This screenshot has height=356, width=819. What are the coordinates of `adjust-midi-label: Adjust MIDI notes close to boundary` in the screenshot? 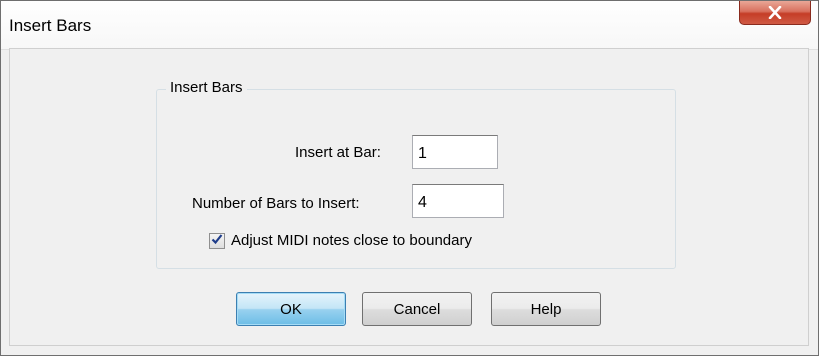 It's located at (351, 240).